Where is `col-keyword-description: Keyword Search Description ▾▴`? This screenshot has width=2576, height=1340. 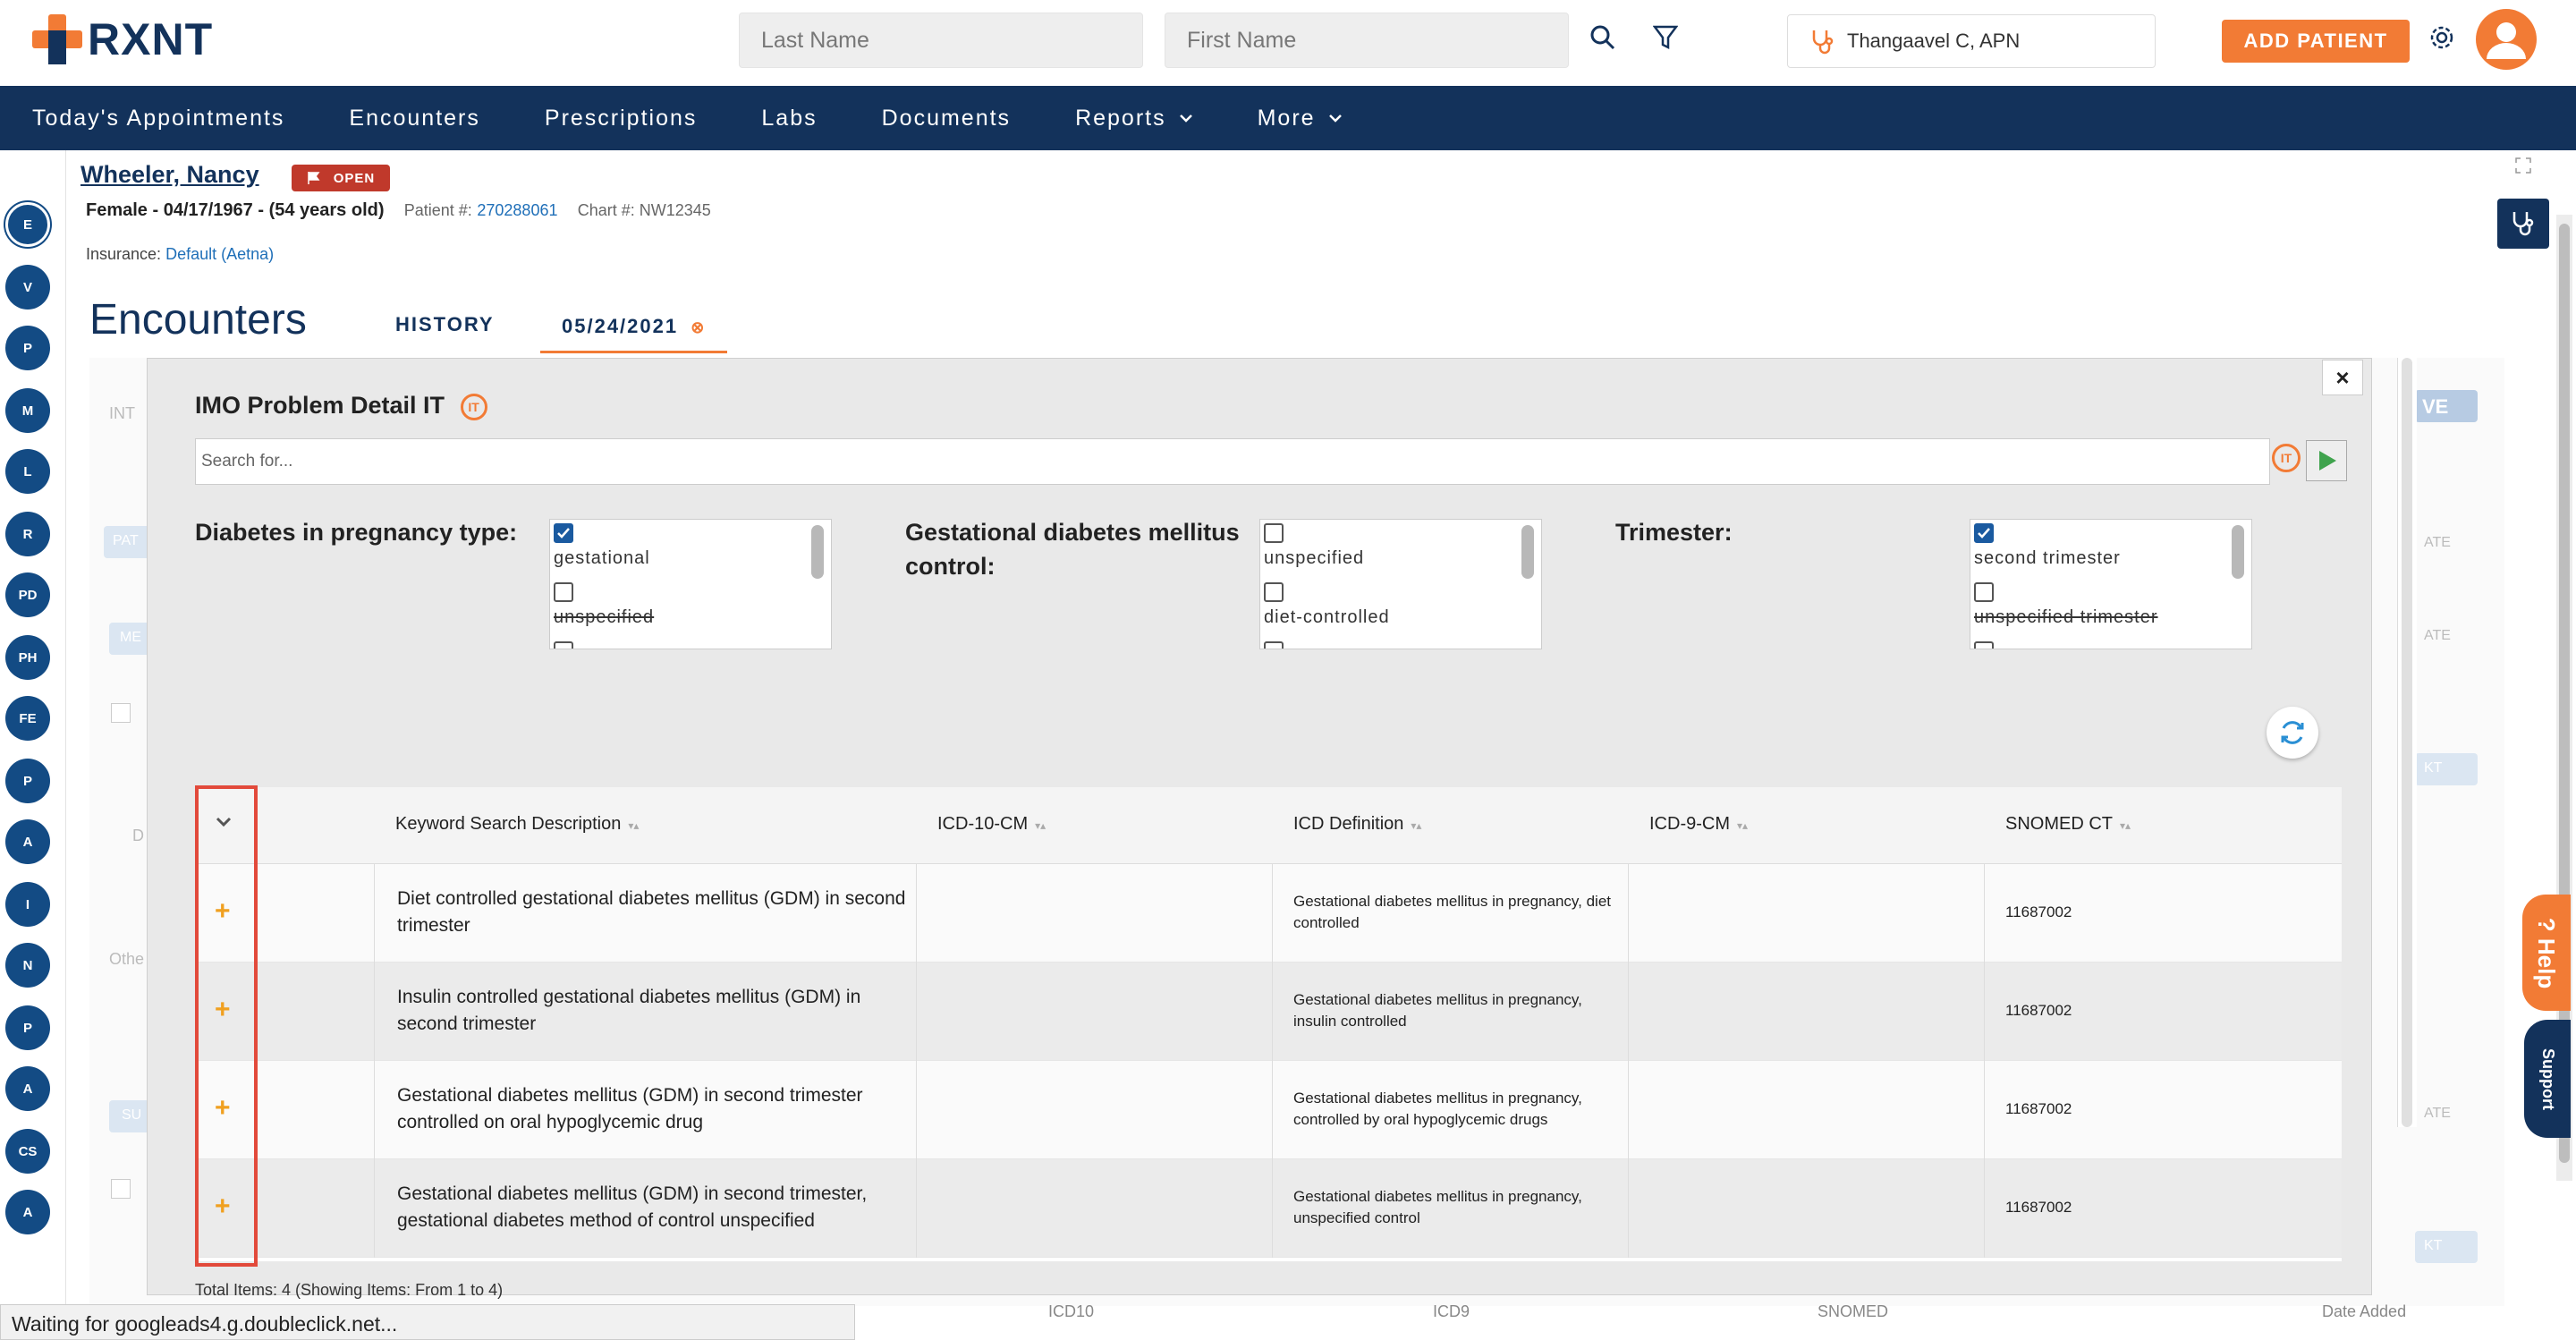 col-keyword-description: Keyword Search Description ▾▴ is located at coordinates (517, 824).